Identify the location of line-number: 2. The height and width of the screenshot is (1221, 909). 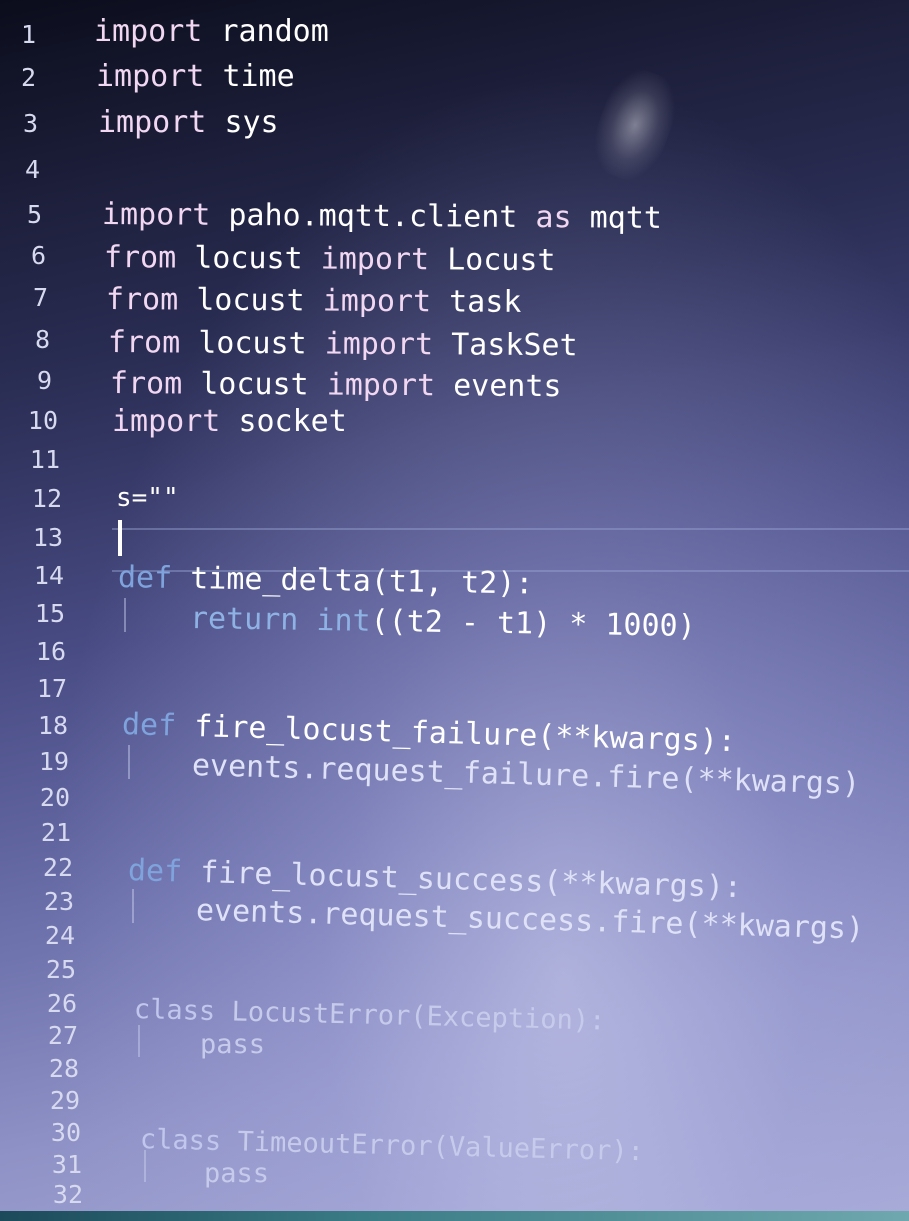
(28, 77).